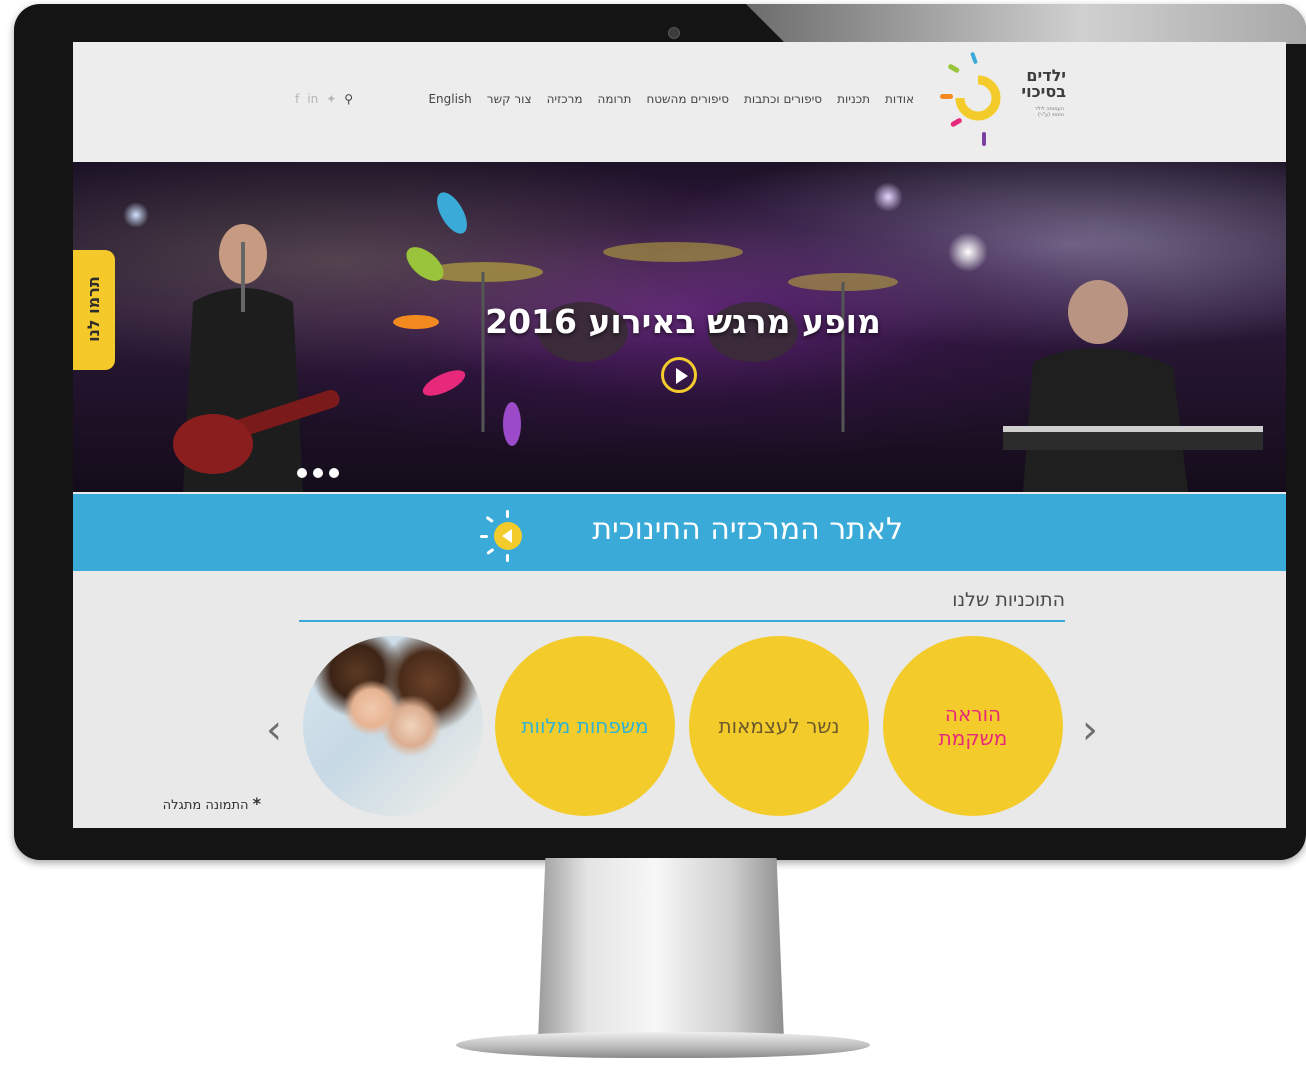 This screenshot has width=1306, height=1067. What do you see at coordinates (674, 33) in the screenshot?
I see `camera-icon` at bounding box center [674, 33].